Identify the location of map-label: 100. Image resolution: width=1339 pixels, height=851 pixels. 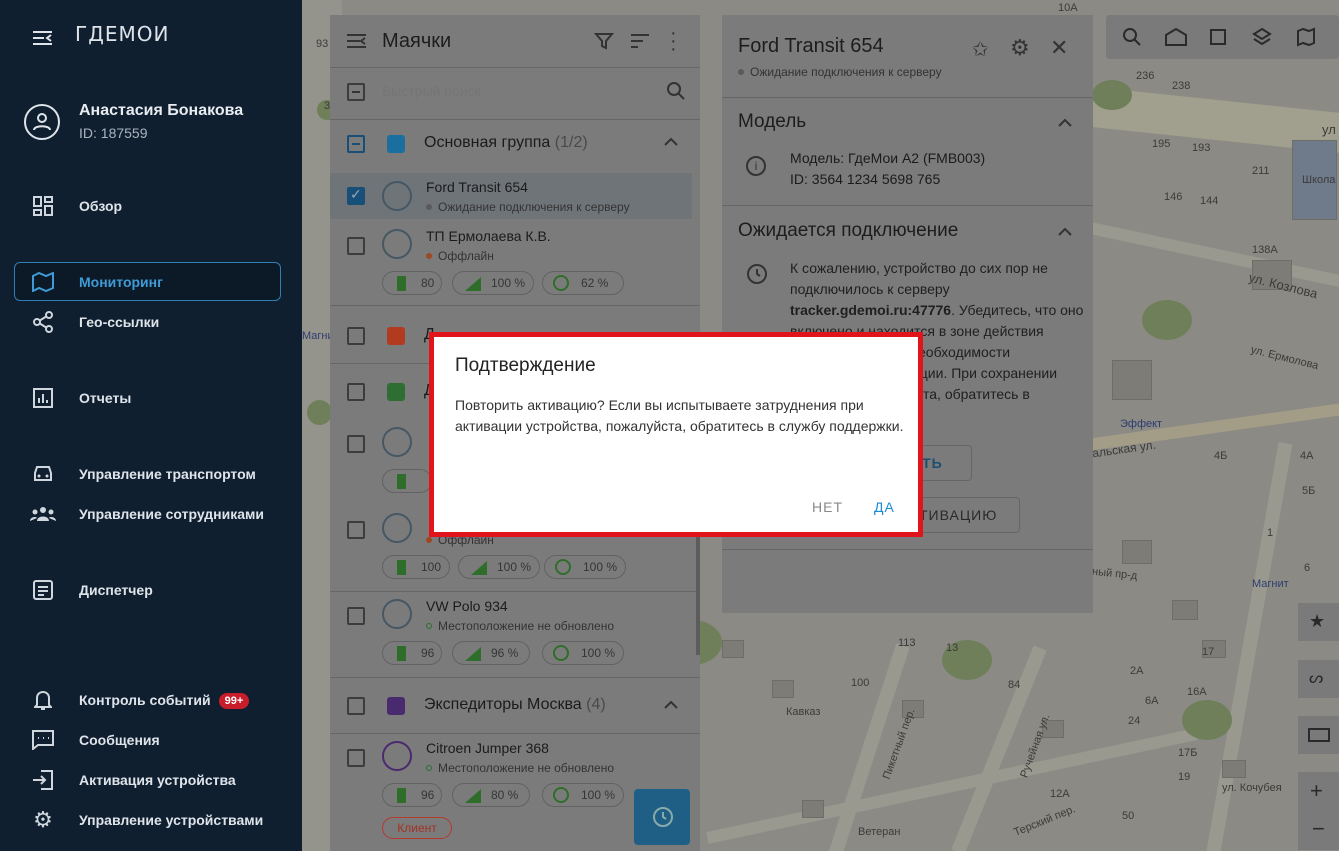
(860, 683).